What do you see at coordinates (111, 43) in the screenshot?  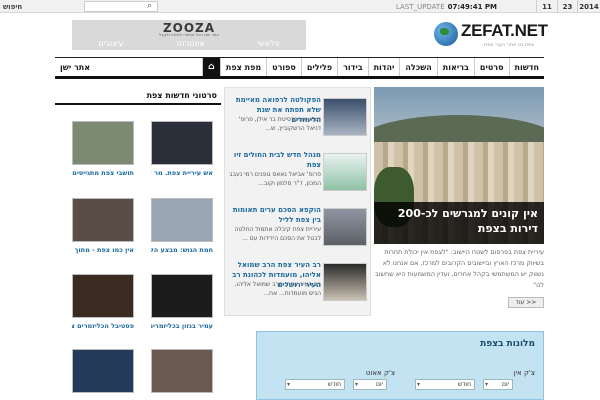 I see `ad-item: עיצובים` at bounding box center [111, 43].